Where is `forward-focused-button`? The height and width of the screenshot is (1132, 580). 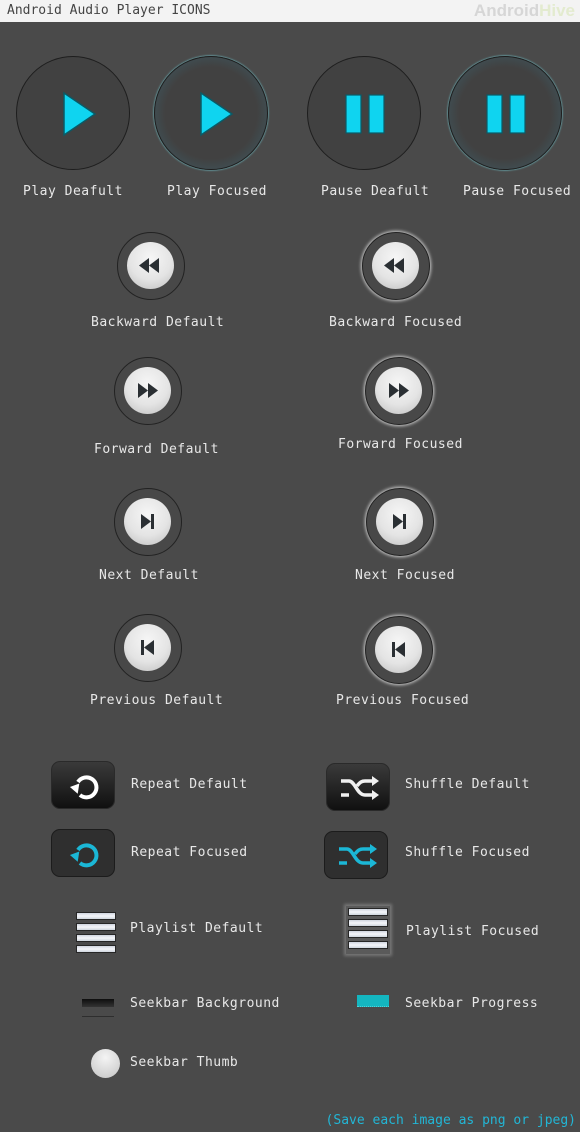 forward-focused-button is located at coordinates (399, 391).